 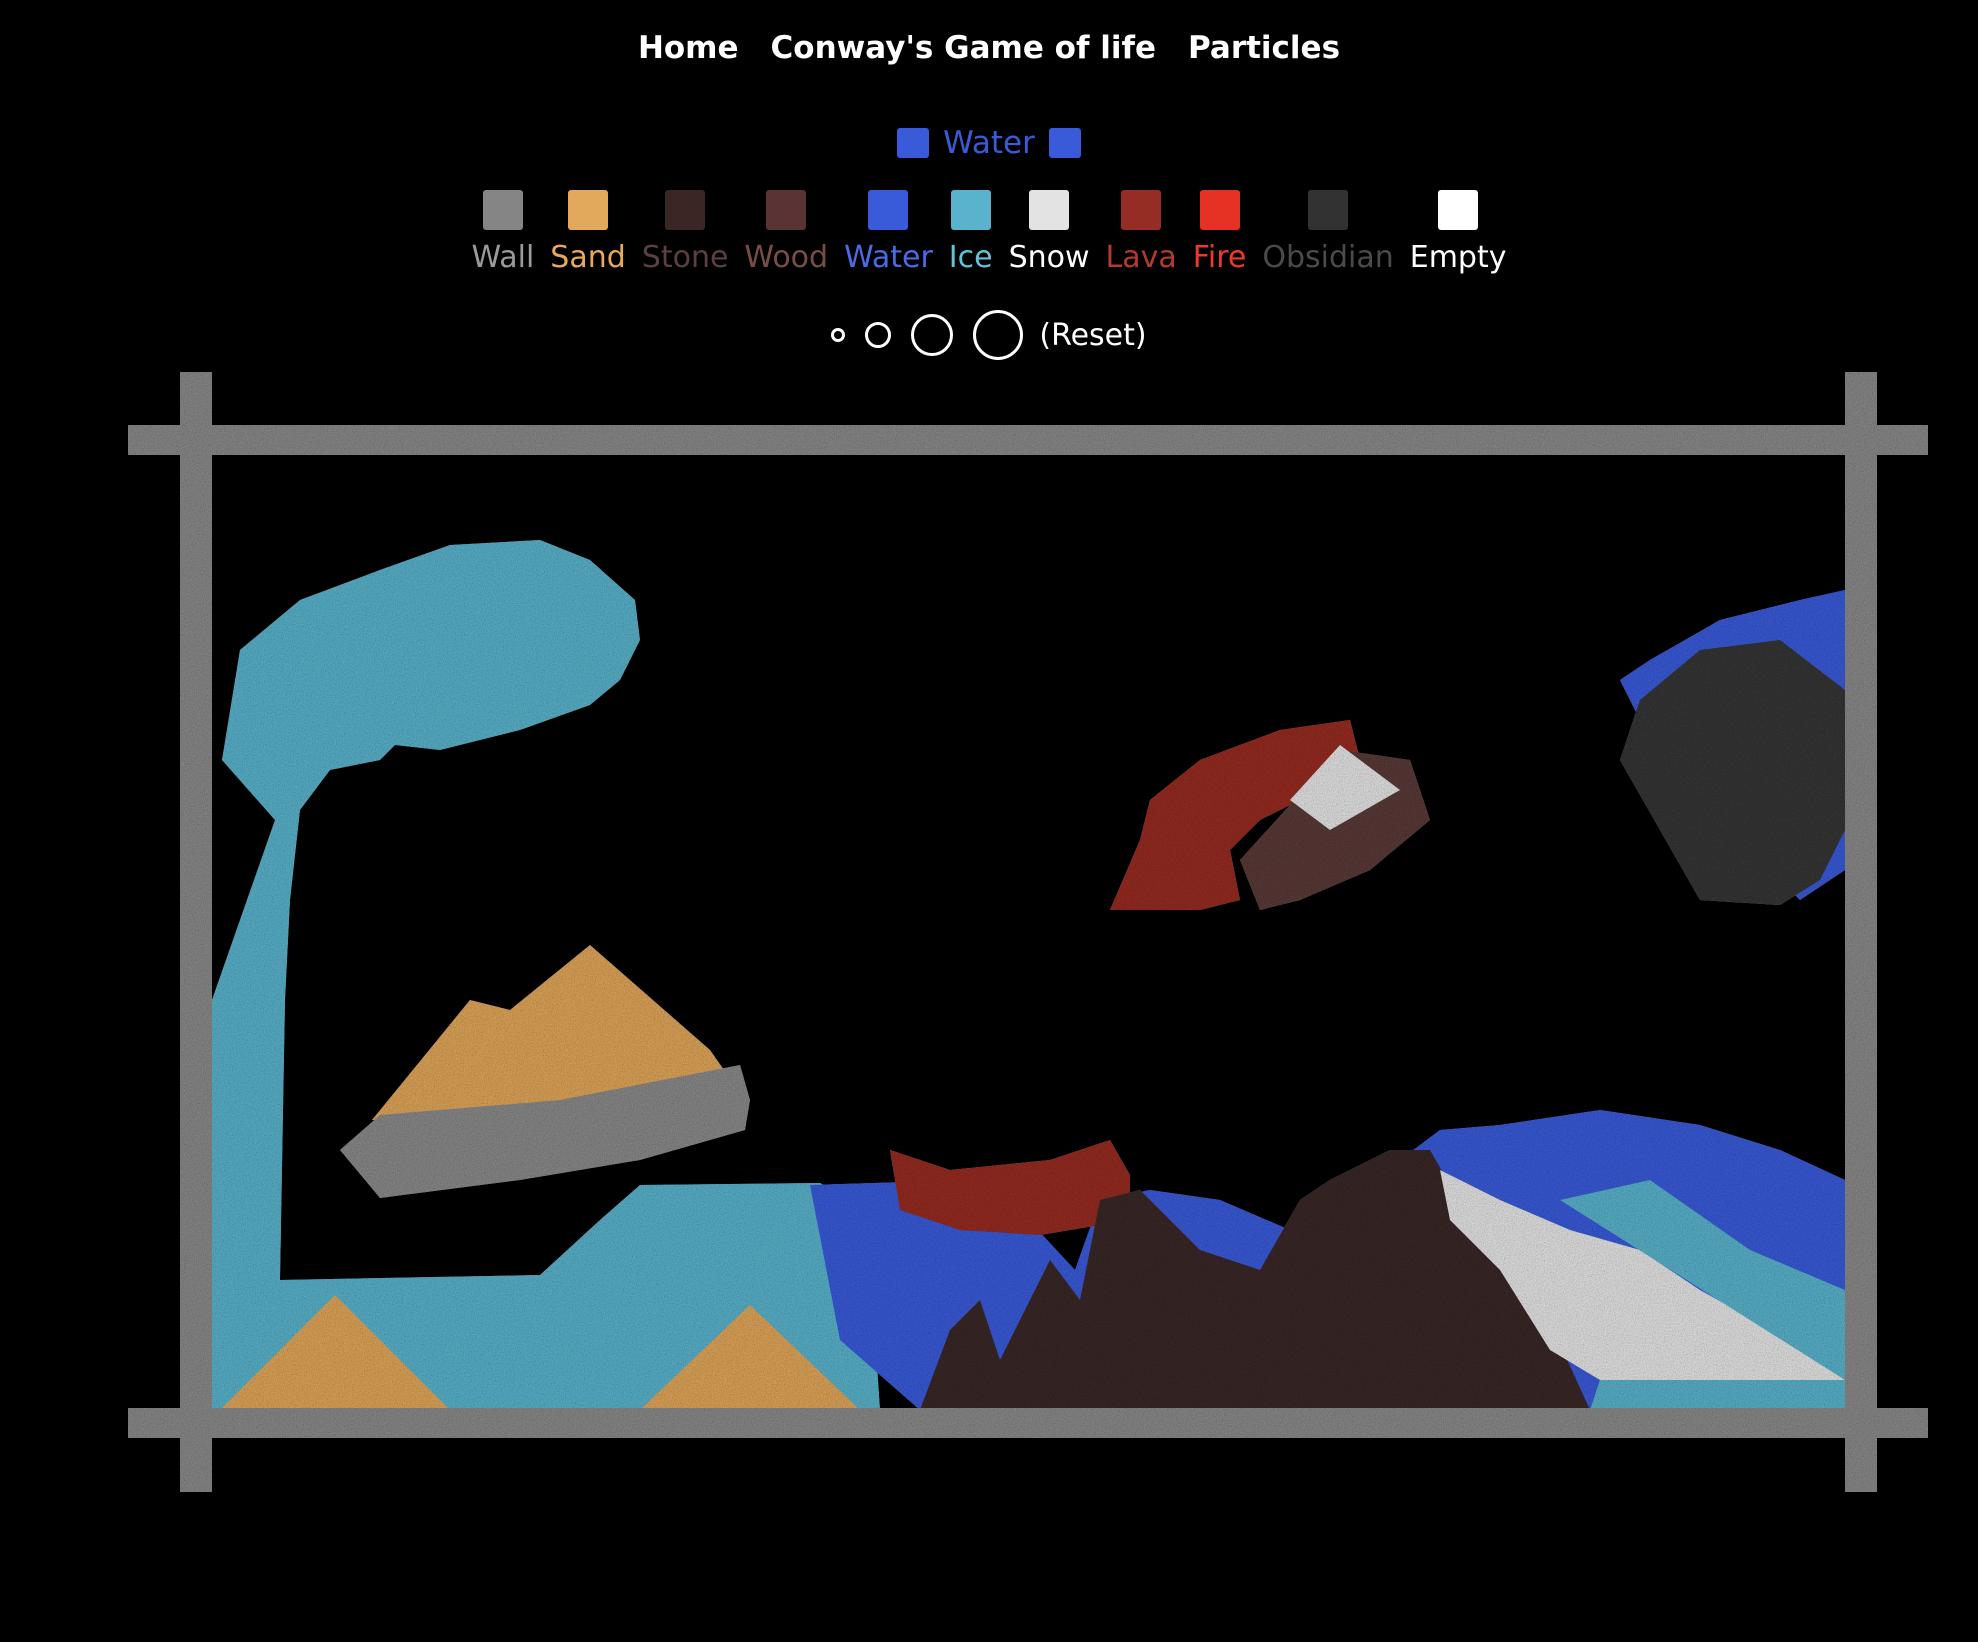 What do you see at coordinates (1028, 1423) in the screenshot?
I see `frame-bottom-bar` at bounding box center [1028, 1423].